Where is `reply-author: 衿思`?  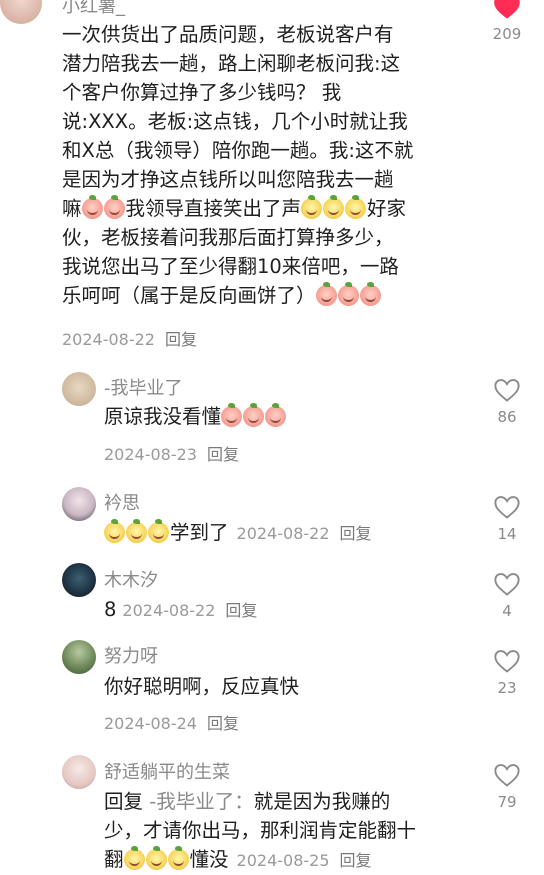
reply-author: 衿思 is located at coordinates (122, 502).